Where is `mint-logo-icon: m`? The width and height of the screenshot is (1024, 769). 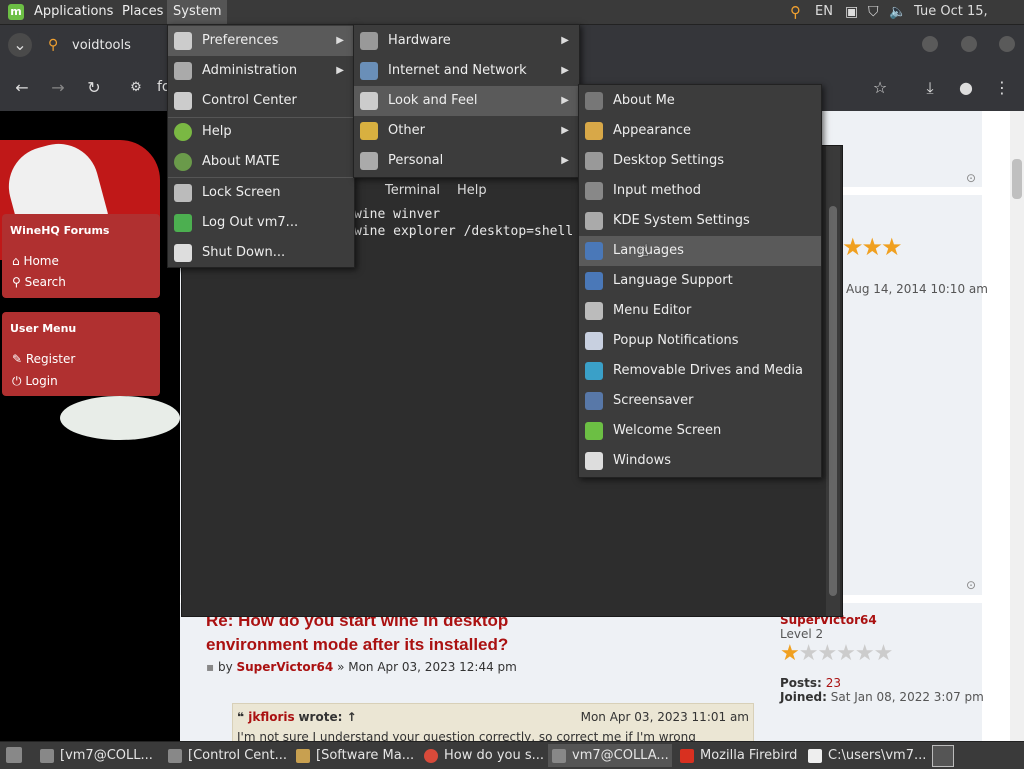
mint-logo-icon: m is located at coordinates (16, 12).